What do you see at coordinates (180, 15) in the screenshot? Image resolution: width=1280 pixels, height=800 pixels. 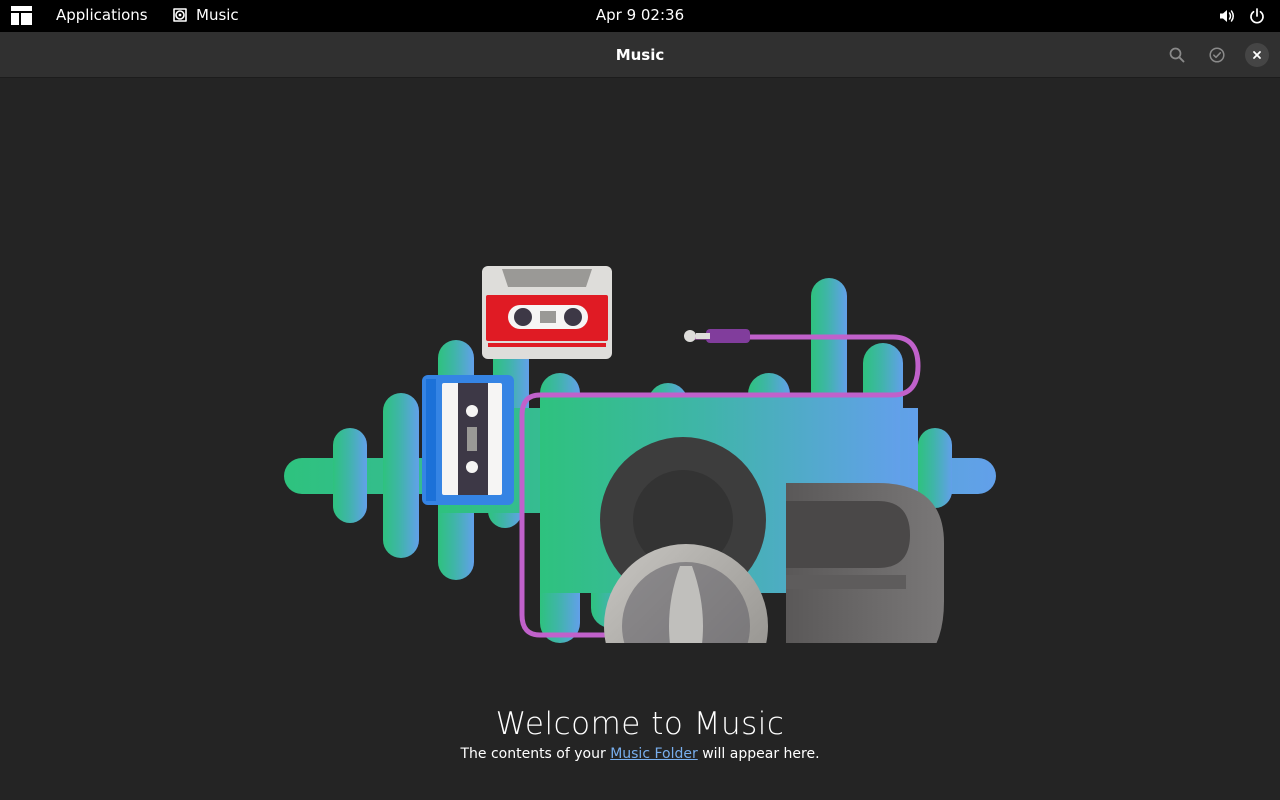 I see `music-app-icon` at bounding box center [180, 15].